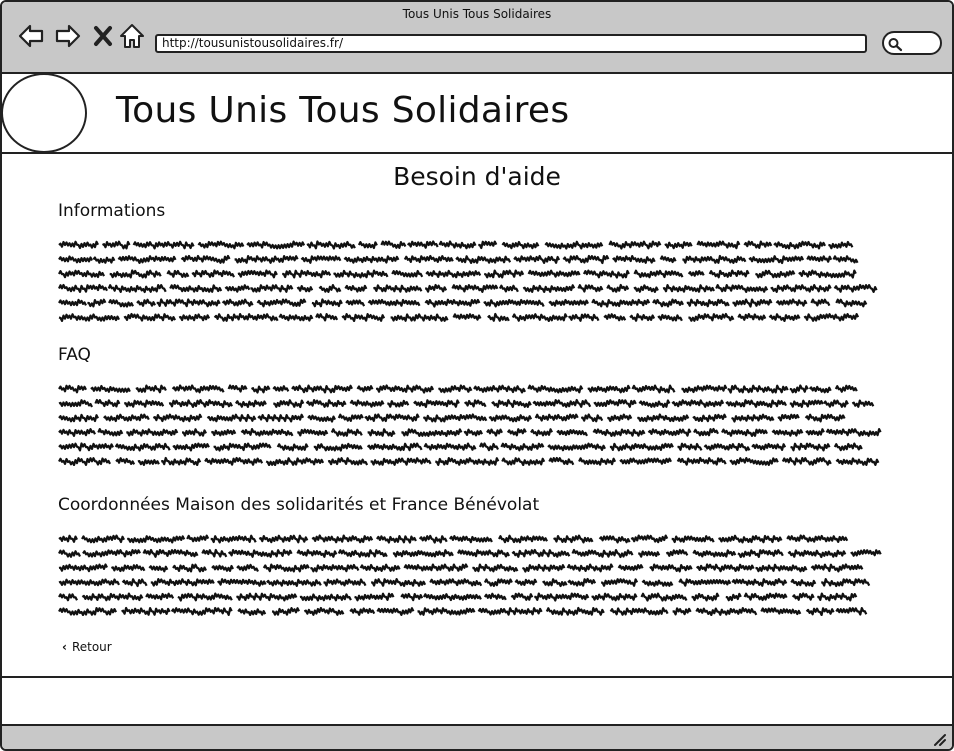 This screenshot has height=751, width=954. I want to click on logo-placeholder, so click(44, 113).